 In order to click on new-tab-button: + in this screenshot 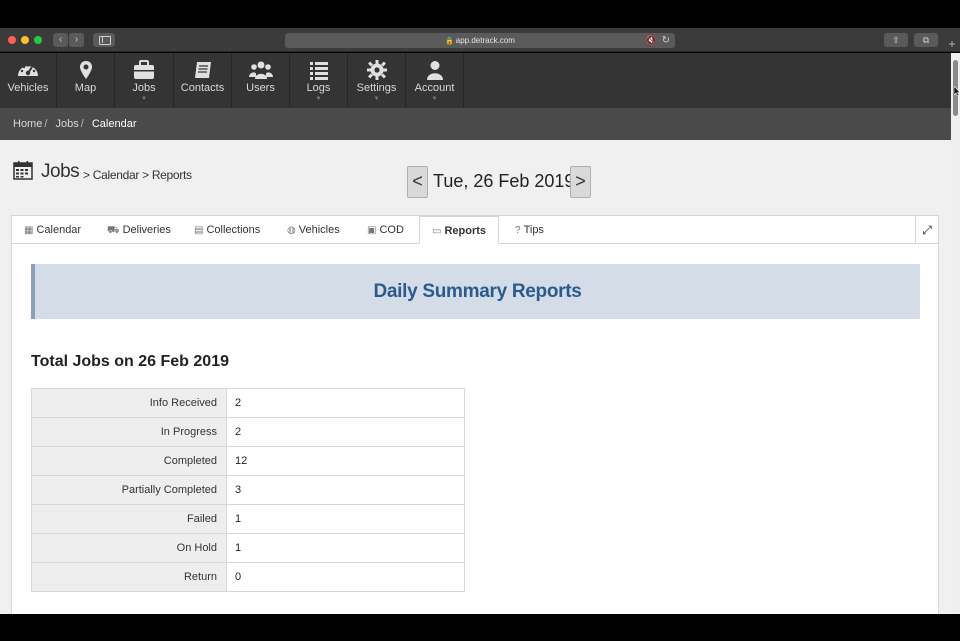, I will do `click(952, 45)`.